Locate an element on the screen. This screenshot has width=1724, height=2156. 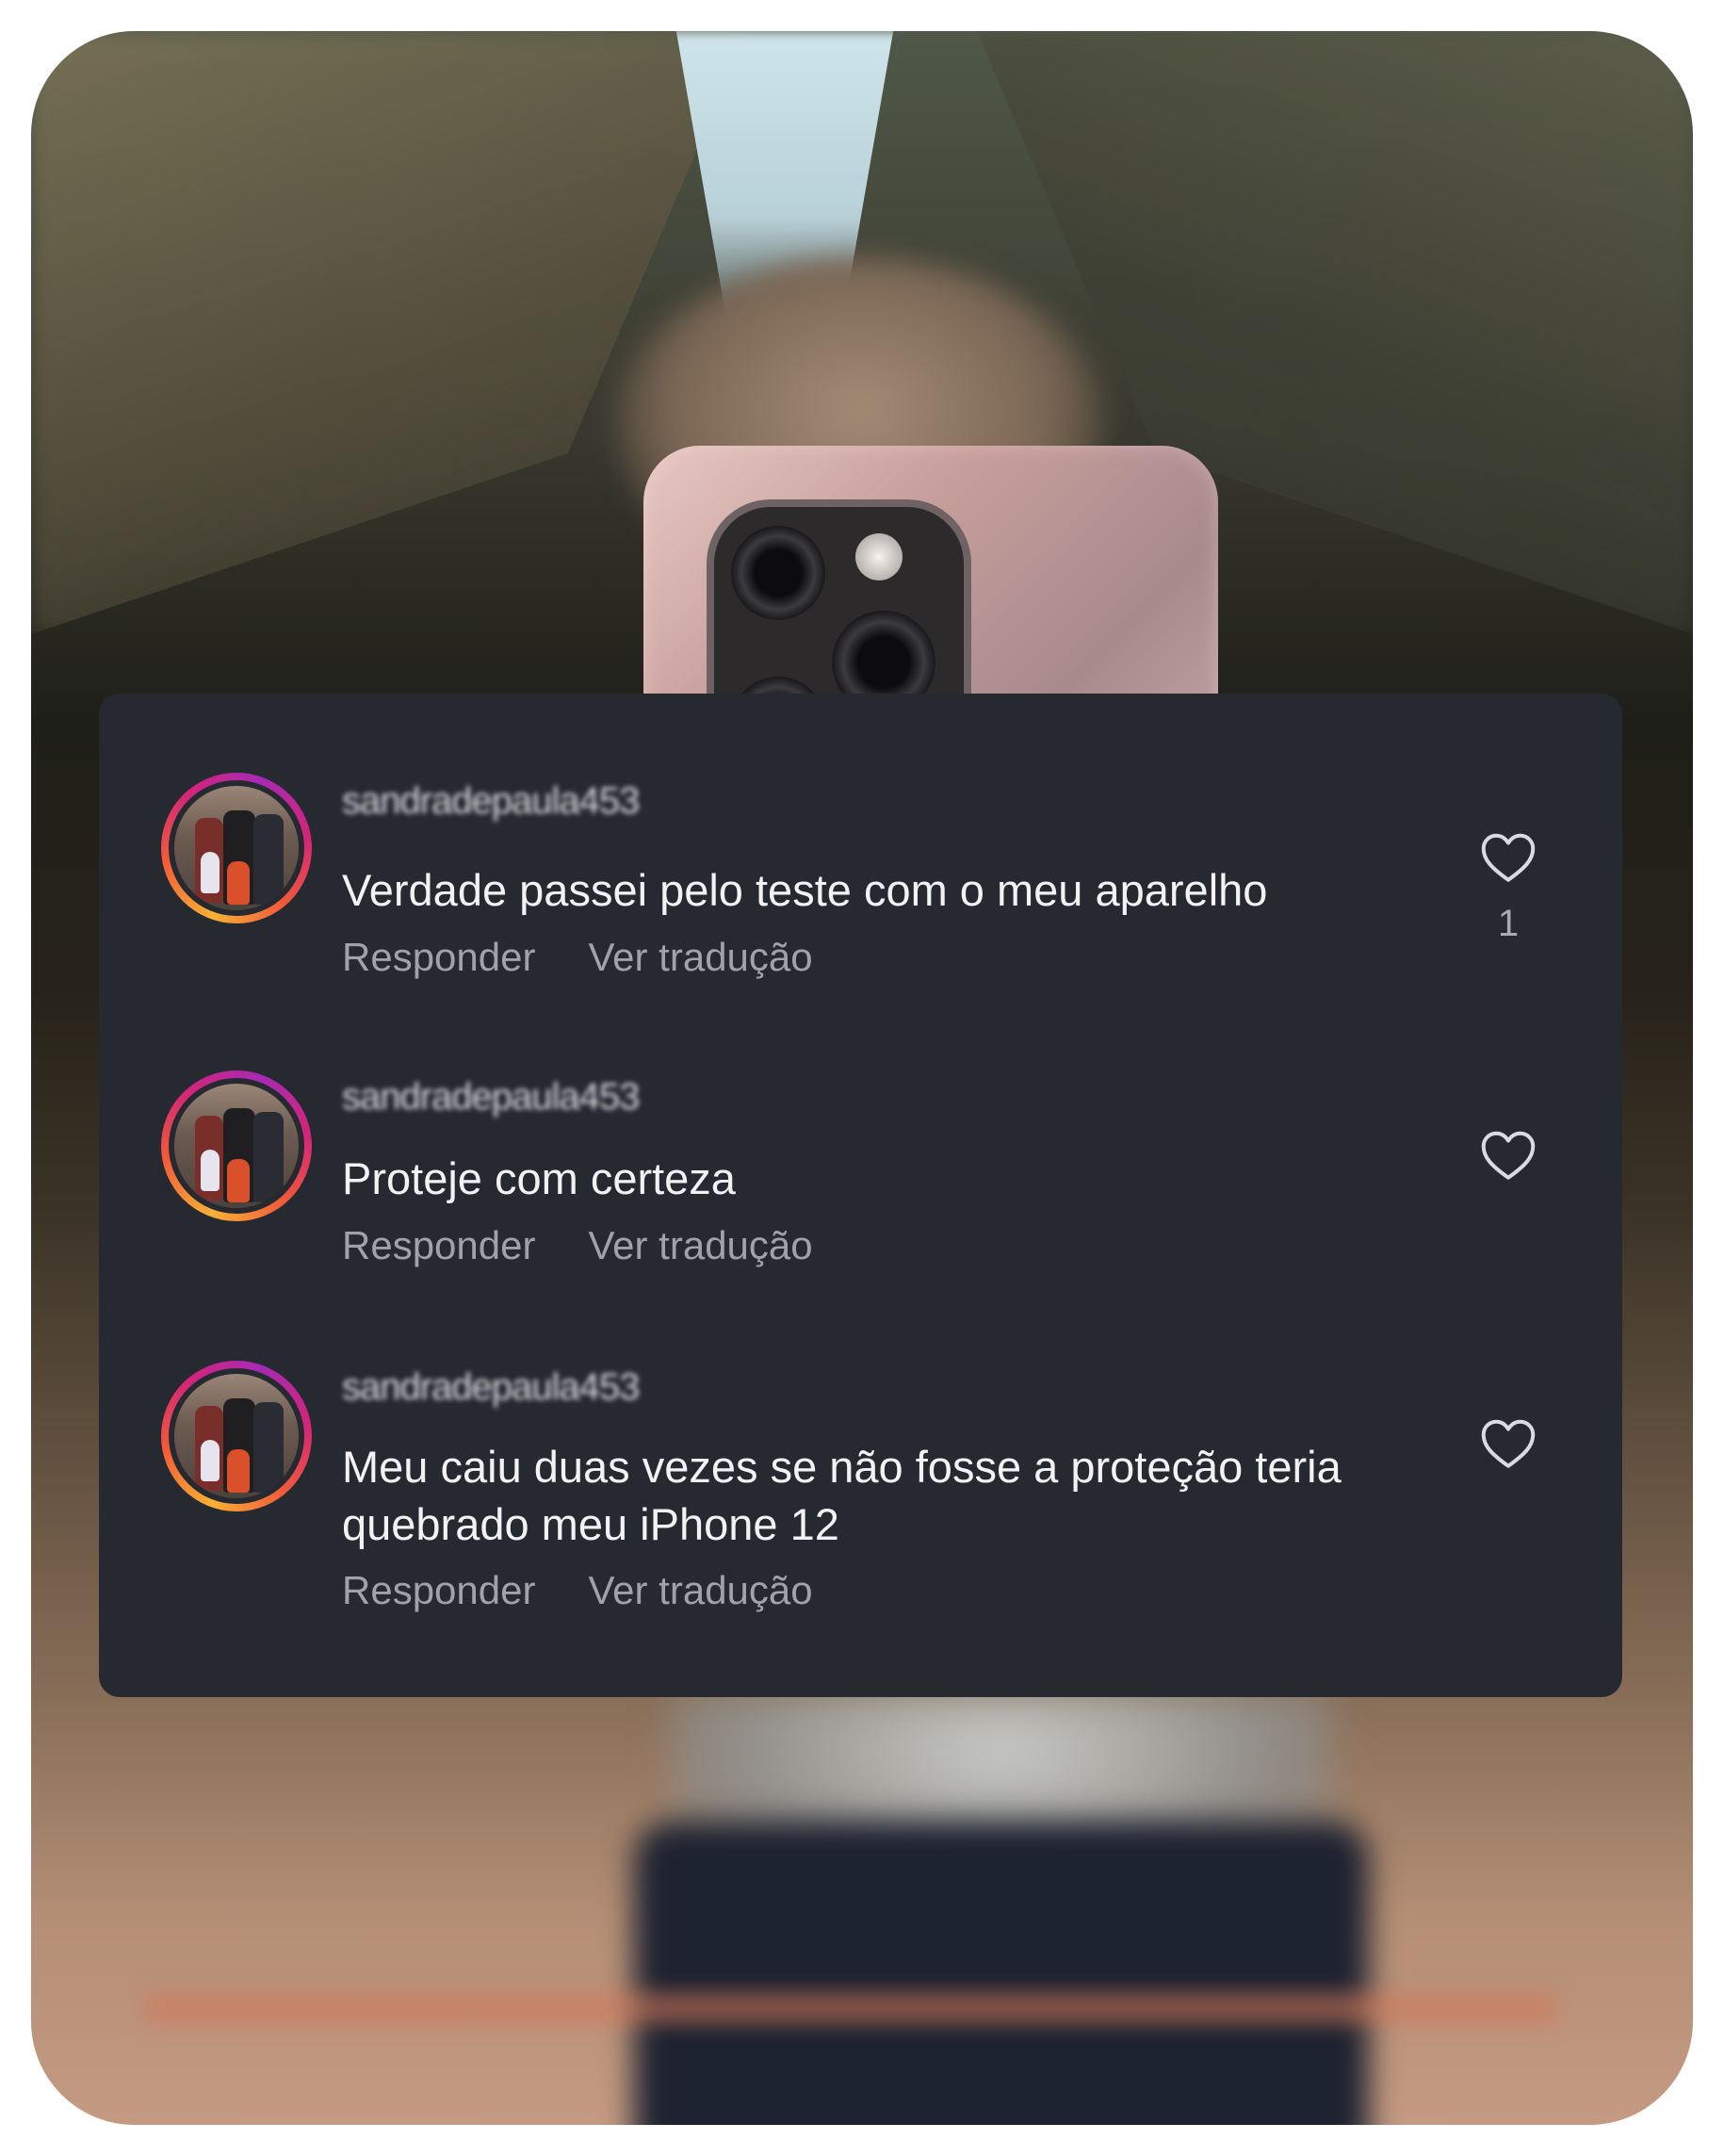
flash-icon is located at coordinates (879, 556).